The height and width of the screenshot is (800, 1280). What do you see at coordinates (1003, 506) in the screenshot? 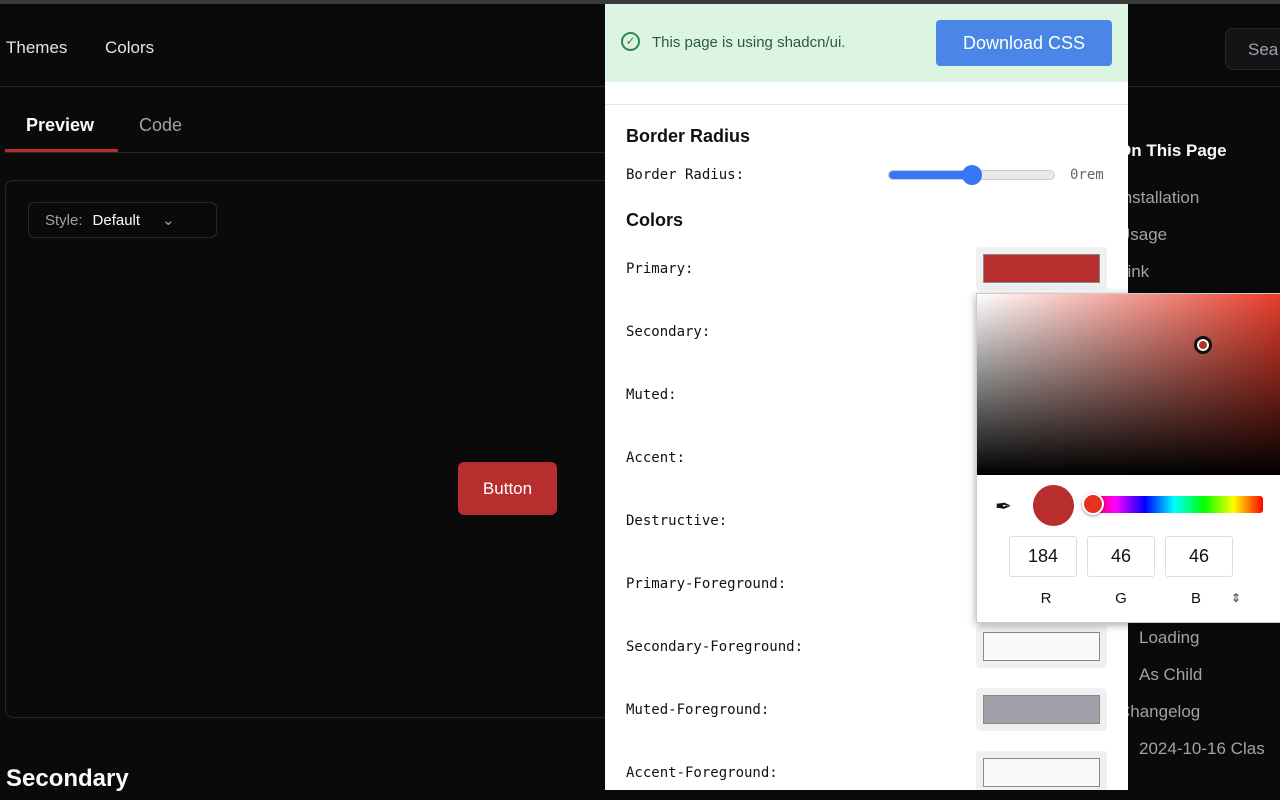
I see `eyedropper-icon: ✒` at bounding box center [1003, 506].